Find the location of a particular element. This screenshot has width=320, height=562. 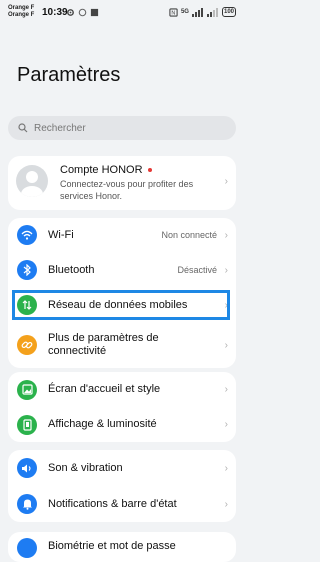

settings-item-connectivity: Plus de paramètres de connectivité › is located at coordinates (122, 345).